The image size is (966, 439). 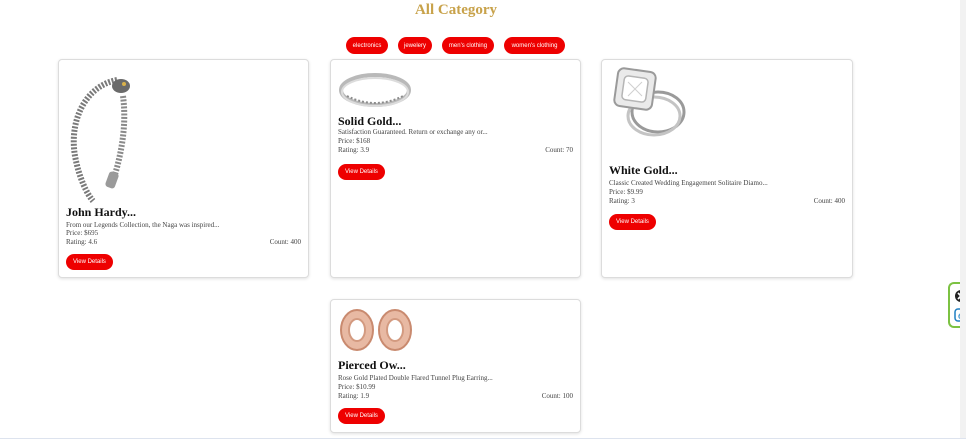 What do you see at coordinates (354, 141) in the screenshot?
I see `product-price: Price: $168` at bounding box center [354, 141].